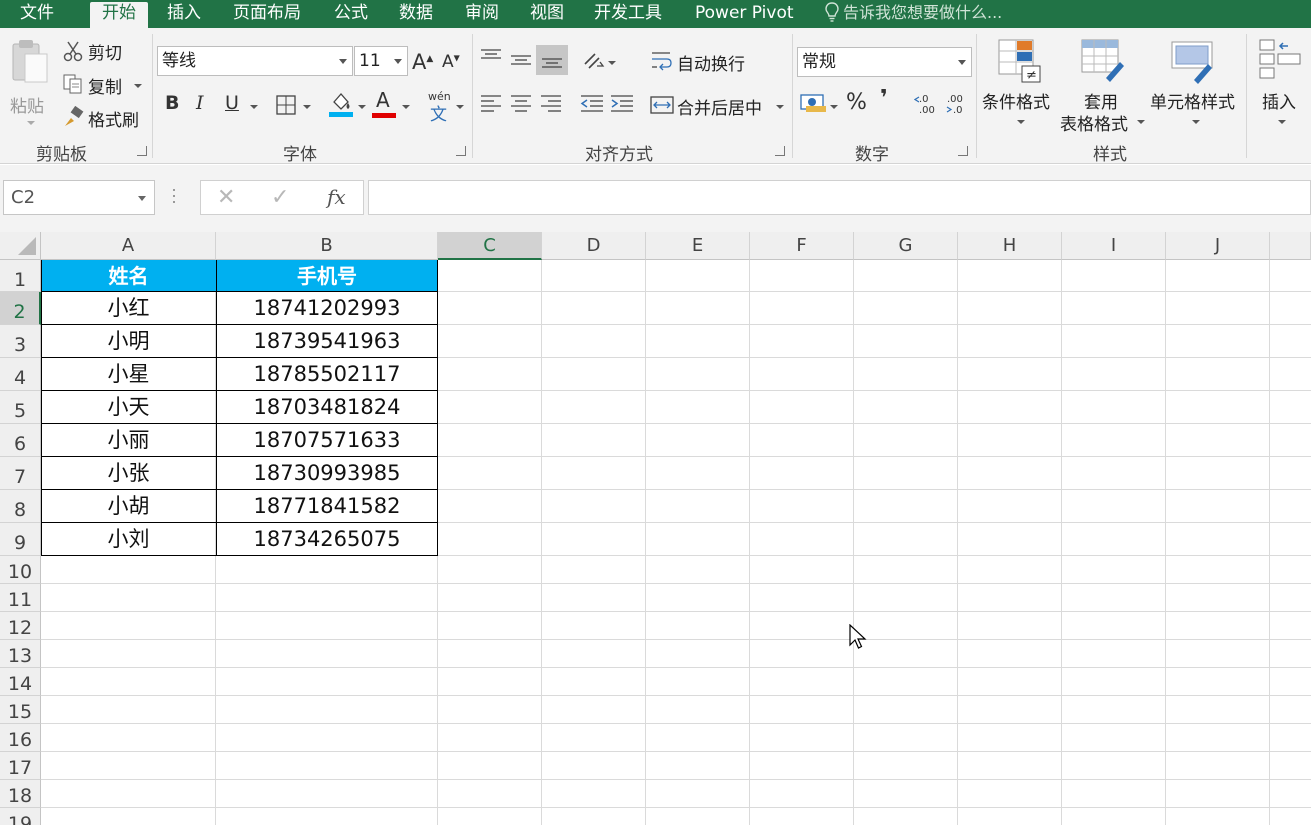  Describe the element at coordinates (327, 407) in the screenshot. I see `cell-phone: 18703481824` at that location.